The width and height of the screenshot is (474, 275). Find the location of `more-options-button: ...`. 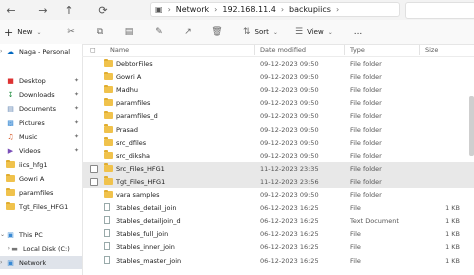

more-options-button: ... is located at coordinates (358, 32).